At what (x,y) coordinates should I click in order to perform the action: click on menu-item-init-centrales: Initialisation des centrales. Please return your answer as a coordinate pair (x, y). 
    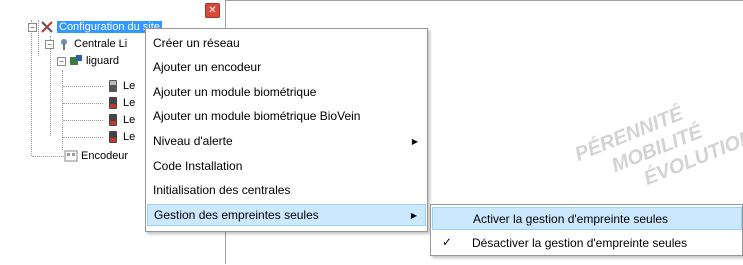
    Looking at the image, I should click on (286, 190).